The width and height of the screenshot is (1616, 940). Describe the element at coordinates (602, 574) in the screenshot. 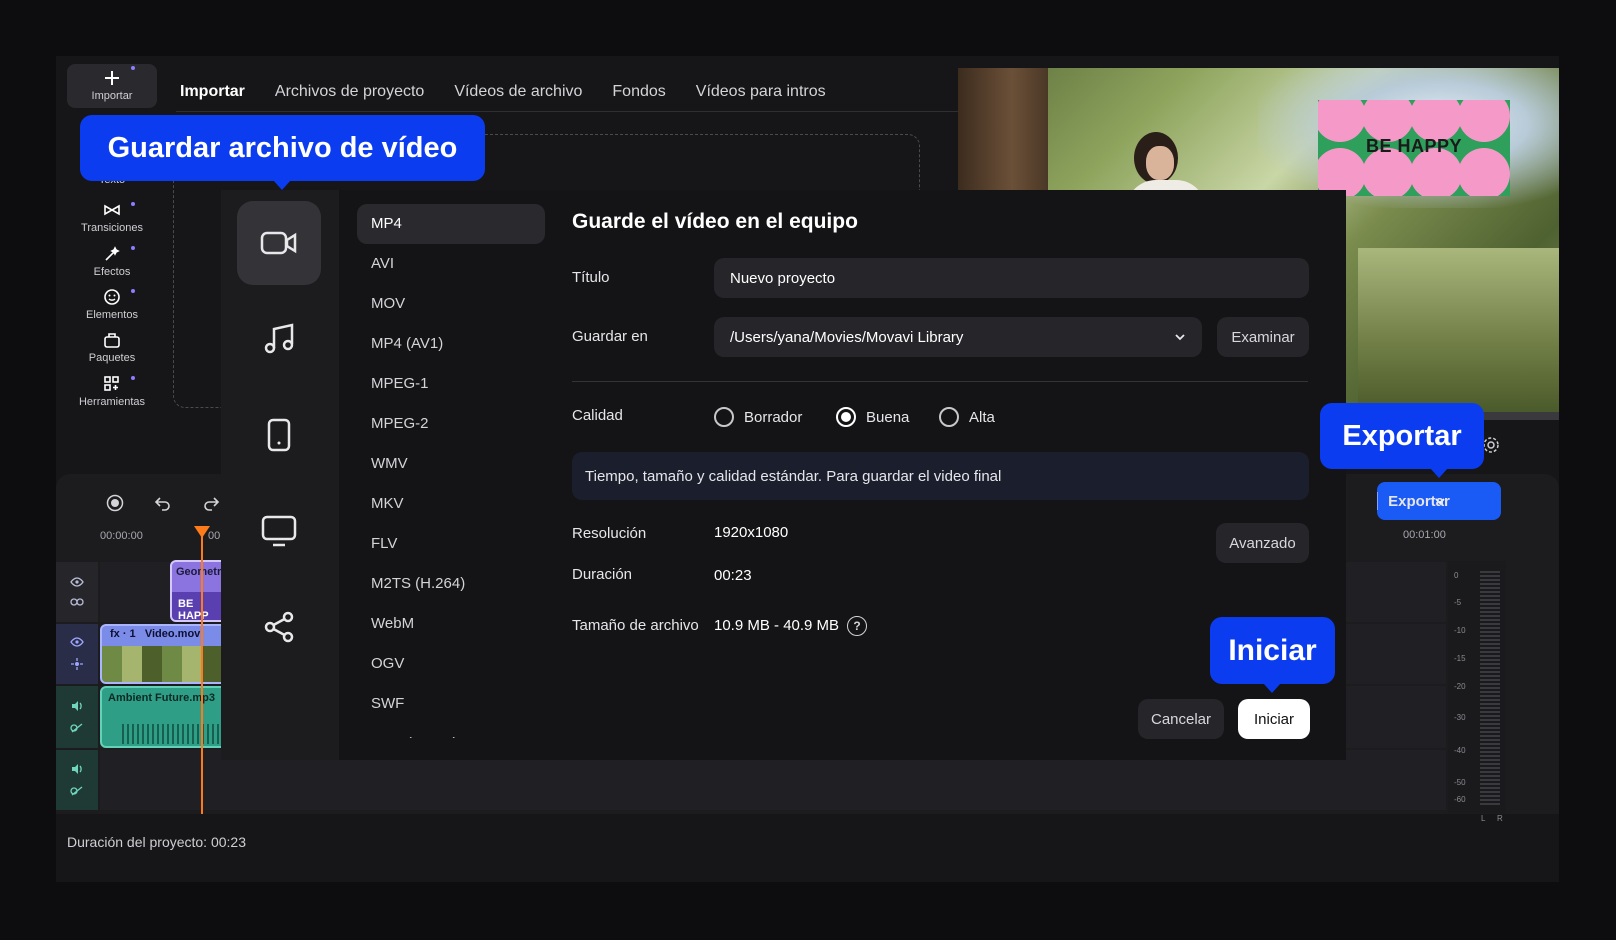

I see `duration-label: Duración` at that location.